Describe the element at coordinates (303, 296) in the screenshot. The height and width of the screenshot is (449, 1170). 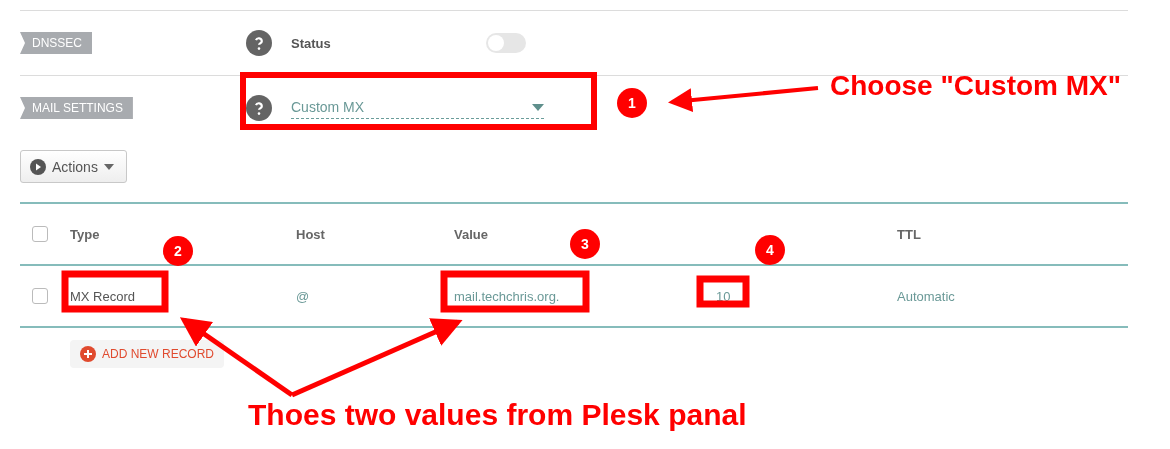
I see `table-cell: @` at that location.